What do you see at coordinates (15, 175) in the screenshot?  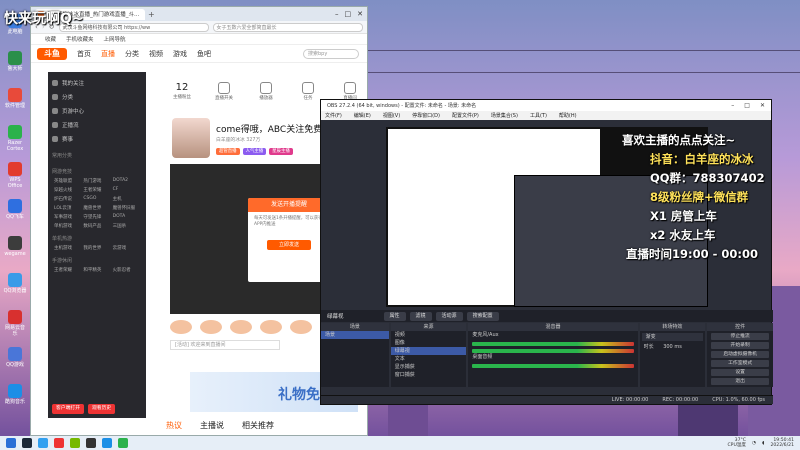 I see `desktop-icon: WPS Office` at bounding box center [15, 175].